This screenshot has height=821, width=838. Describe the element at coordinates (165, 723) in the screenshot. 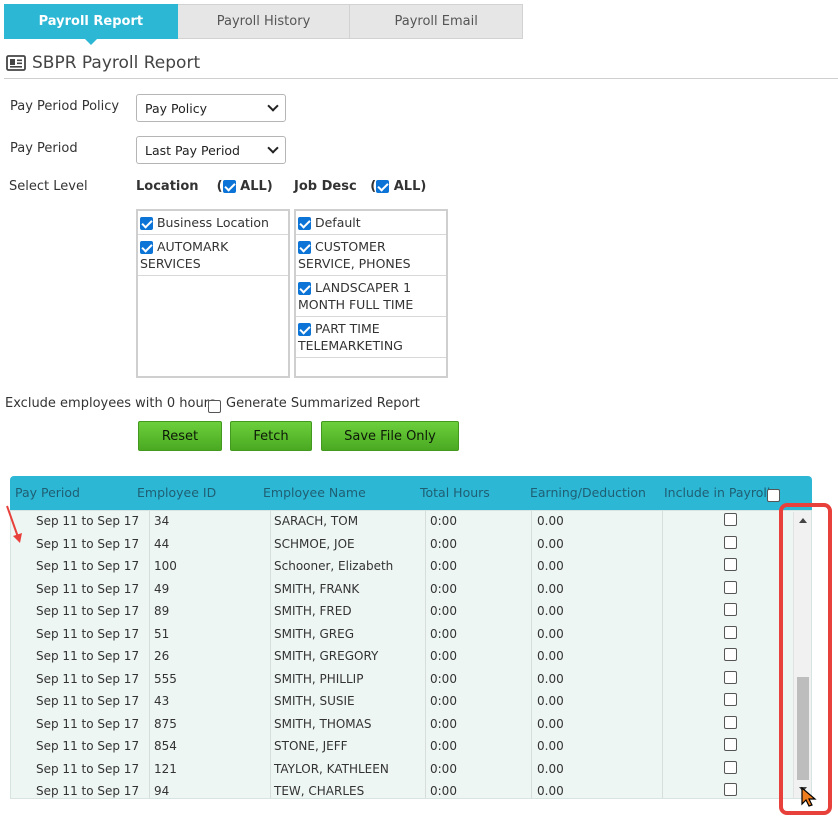

I see `employee-id-cell: 875` at that location.